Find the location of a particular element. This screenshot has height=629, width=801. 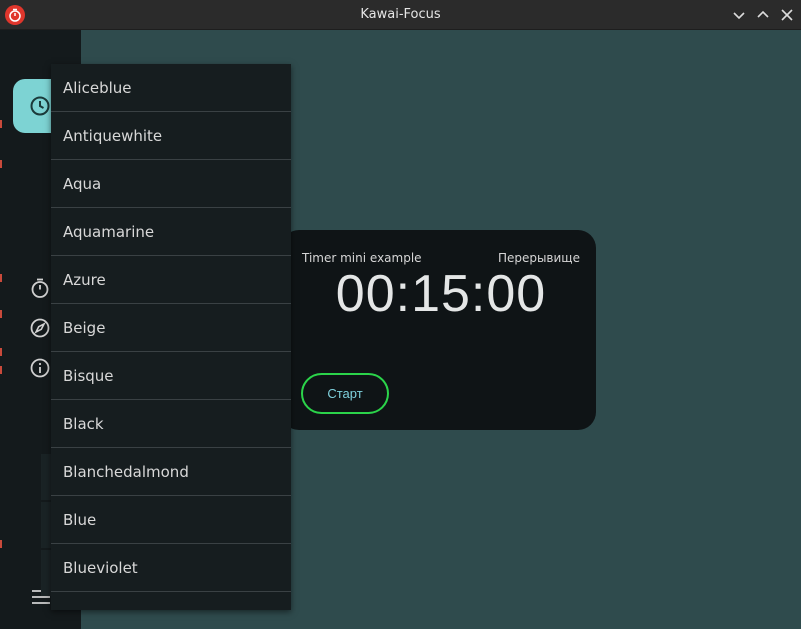

dropdown-item: Bisque is located at coordinates (171, 376).